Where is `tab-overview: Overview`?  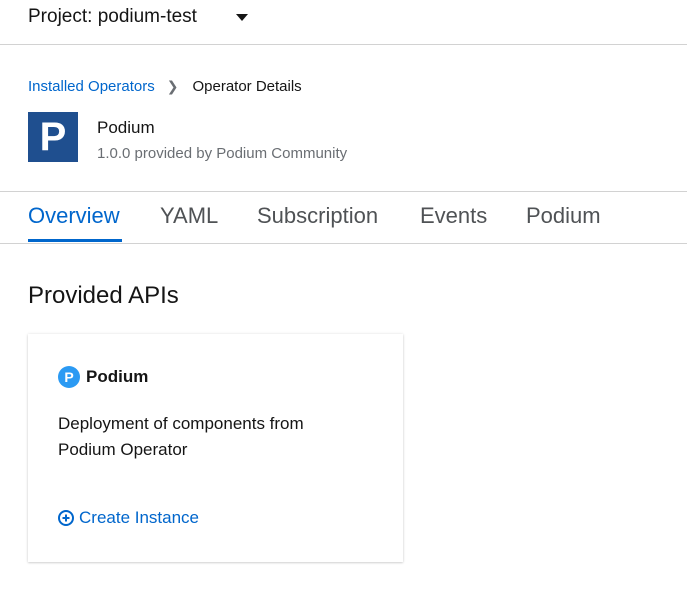
tab-overview: Overview is located at coordinates (74, 216).